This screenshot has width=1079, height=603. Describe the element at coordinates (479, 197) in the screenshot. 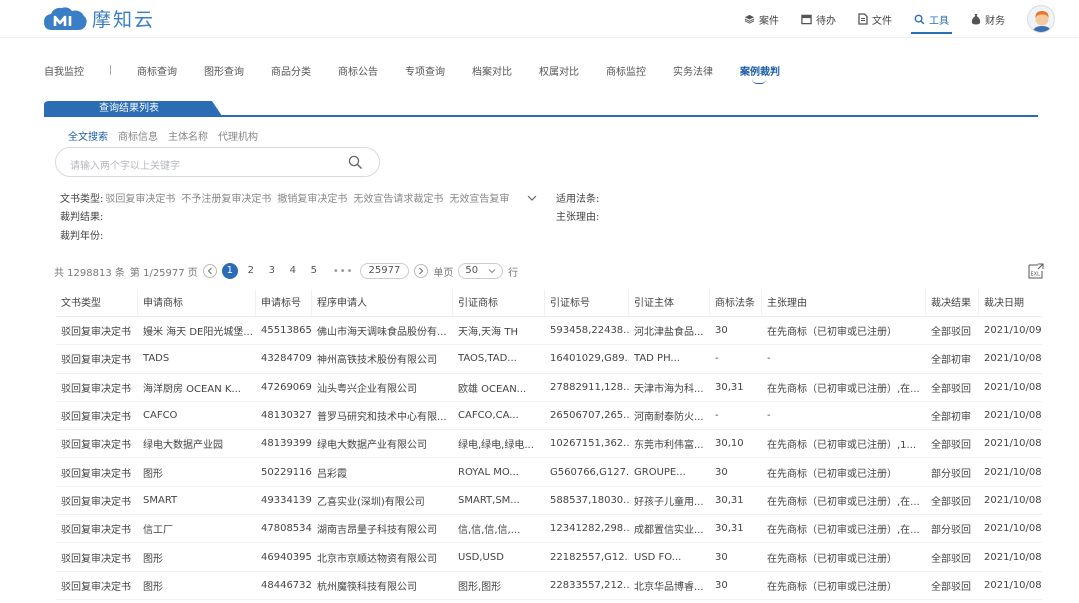

I see `filter-option: 无效宣告复审` at that location.